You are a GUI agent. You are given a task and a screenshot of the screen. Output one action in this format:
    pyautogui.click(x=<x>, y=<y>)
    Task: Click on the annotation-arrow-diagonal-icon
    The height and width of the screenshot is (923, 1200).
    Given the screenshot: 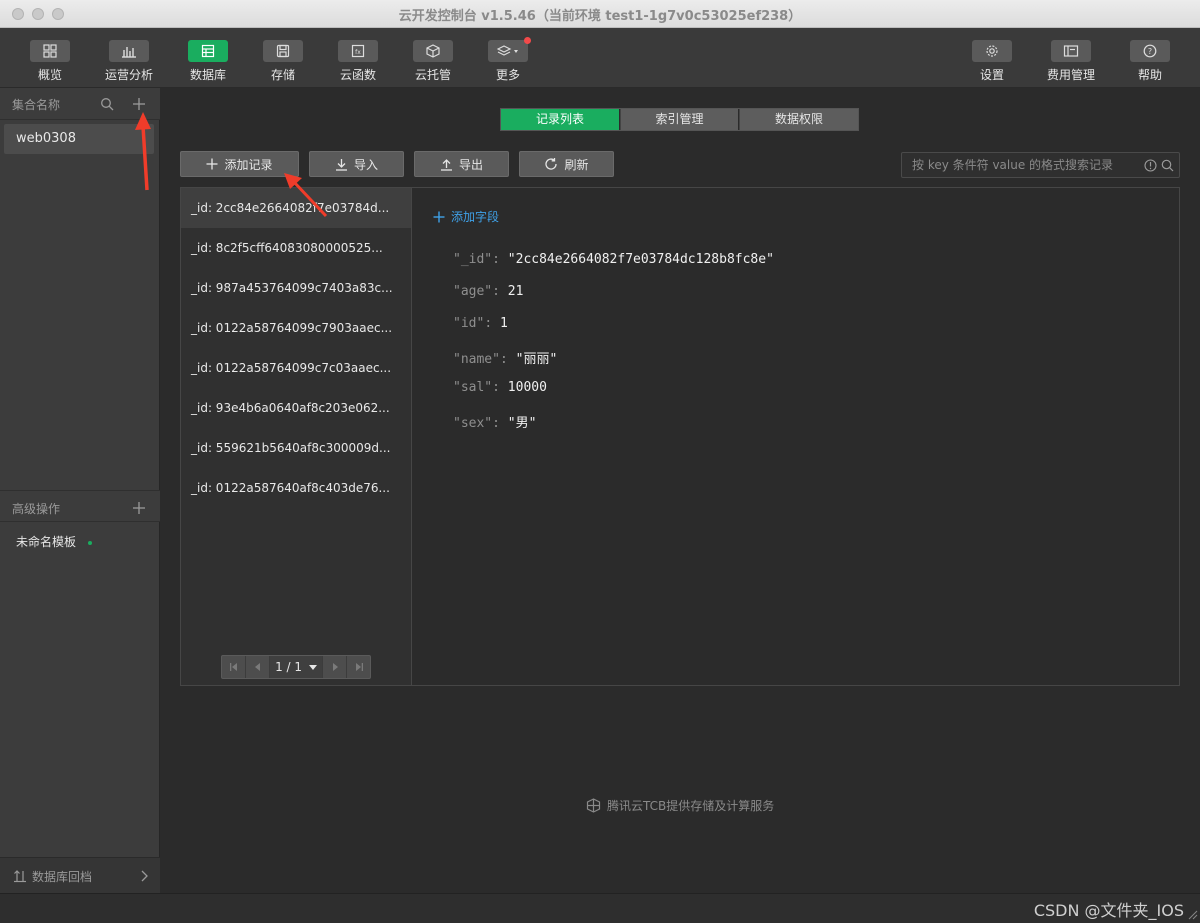 What is the action you would take?
    pyautogui.click(x=306, y=195)
    